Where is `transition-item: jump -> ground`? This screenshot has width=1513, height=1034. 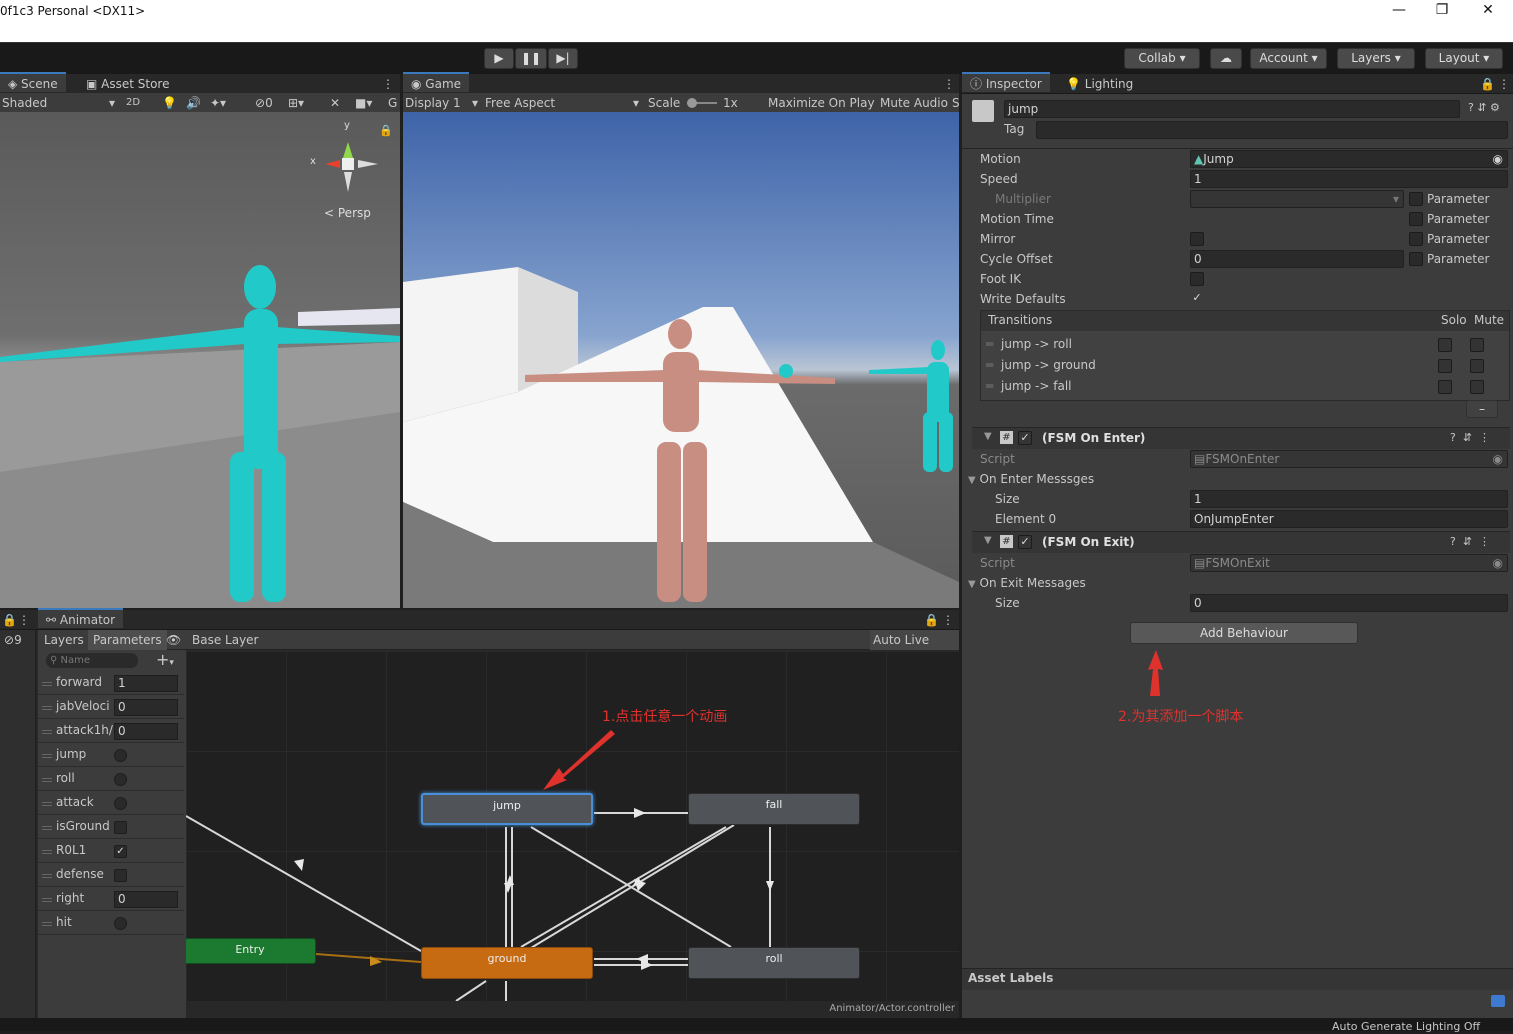
transition-item: jump -> ground is located at coordinates (1048, 365).